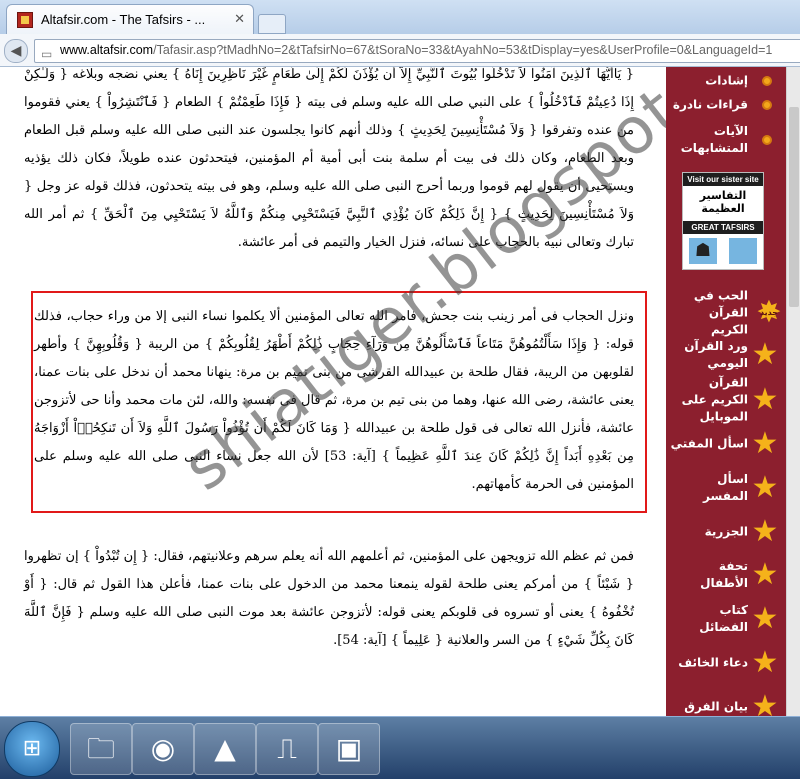  I want to click on new-badge-icon: ✸ جديد, so click(769, 313).